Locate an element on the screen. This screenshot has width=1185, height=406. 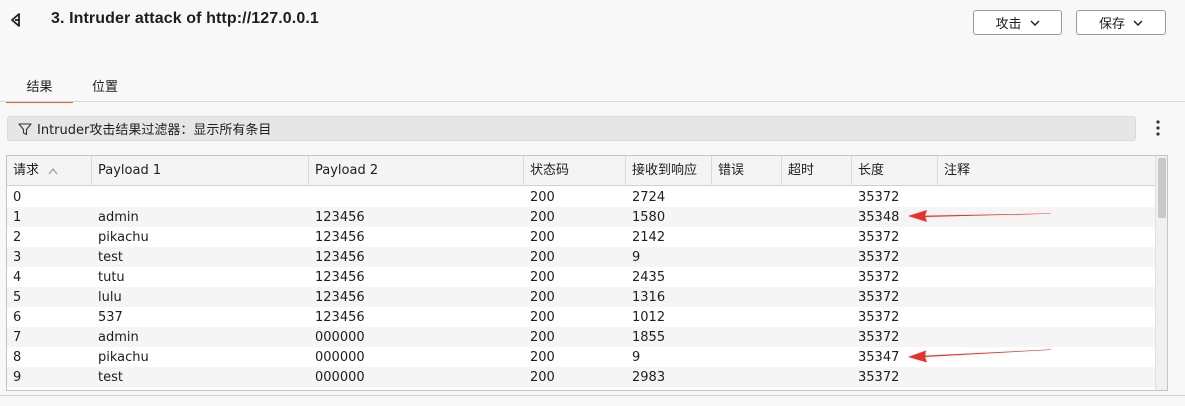
cell-request: 2 is located at coordinates (17, 237).